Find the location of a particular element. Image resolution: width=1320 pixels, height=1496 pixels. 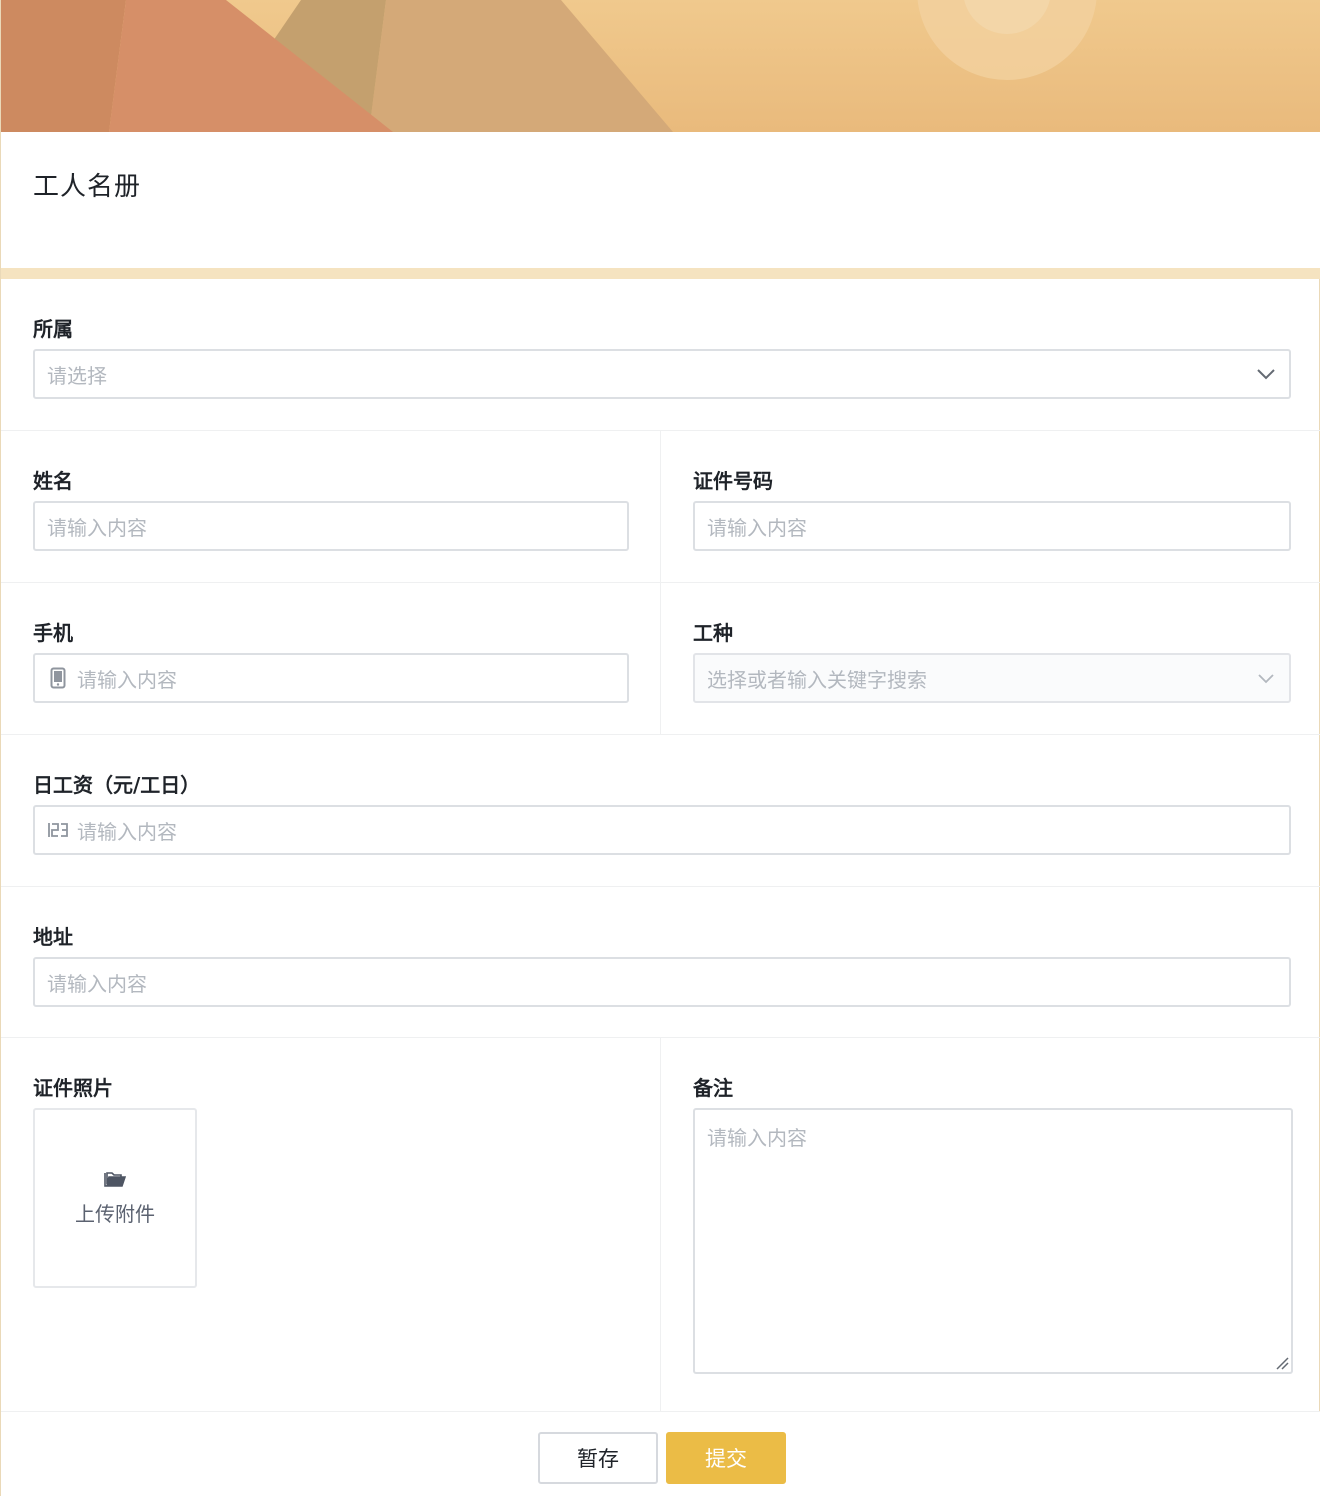

name-input: 请输入内容 is located at coordinates (331, 526).